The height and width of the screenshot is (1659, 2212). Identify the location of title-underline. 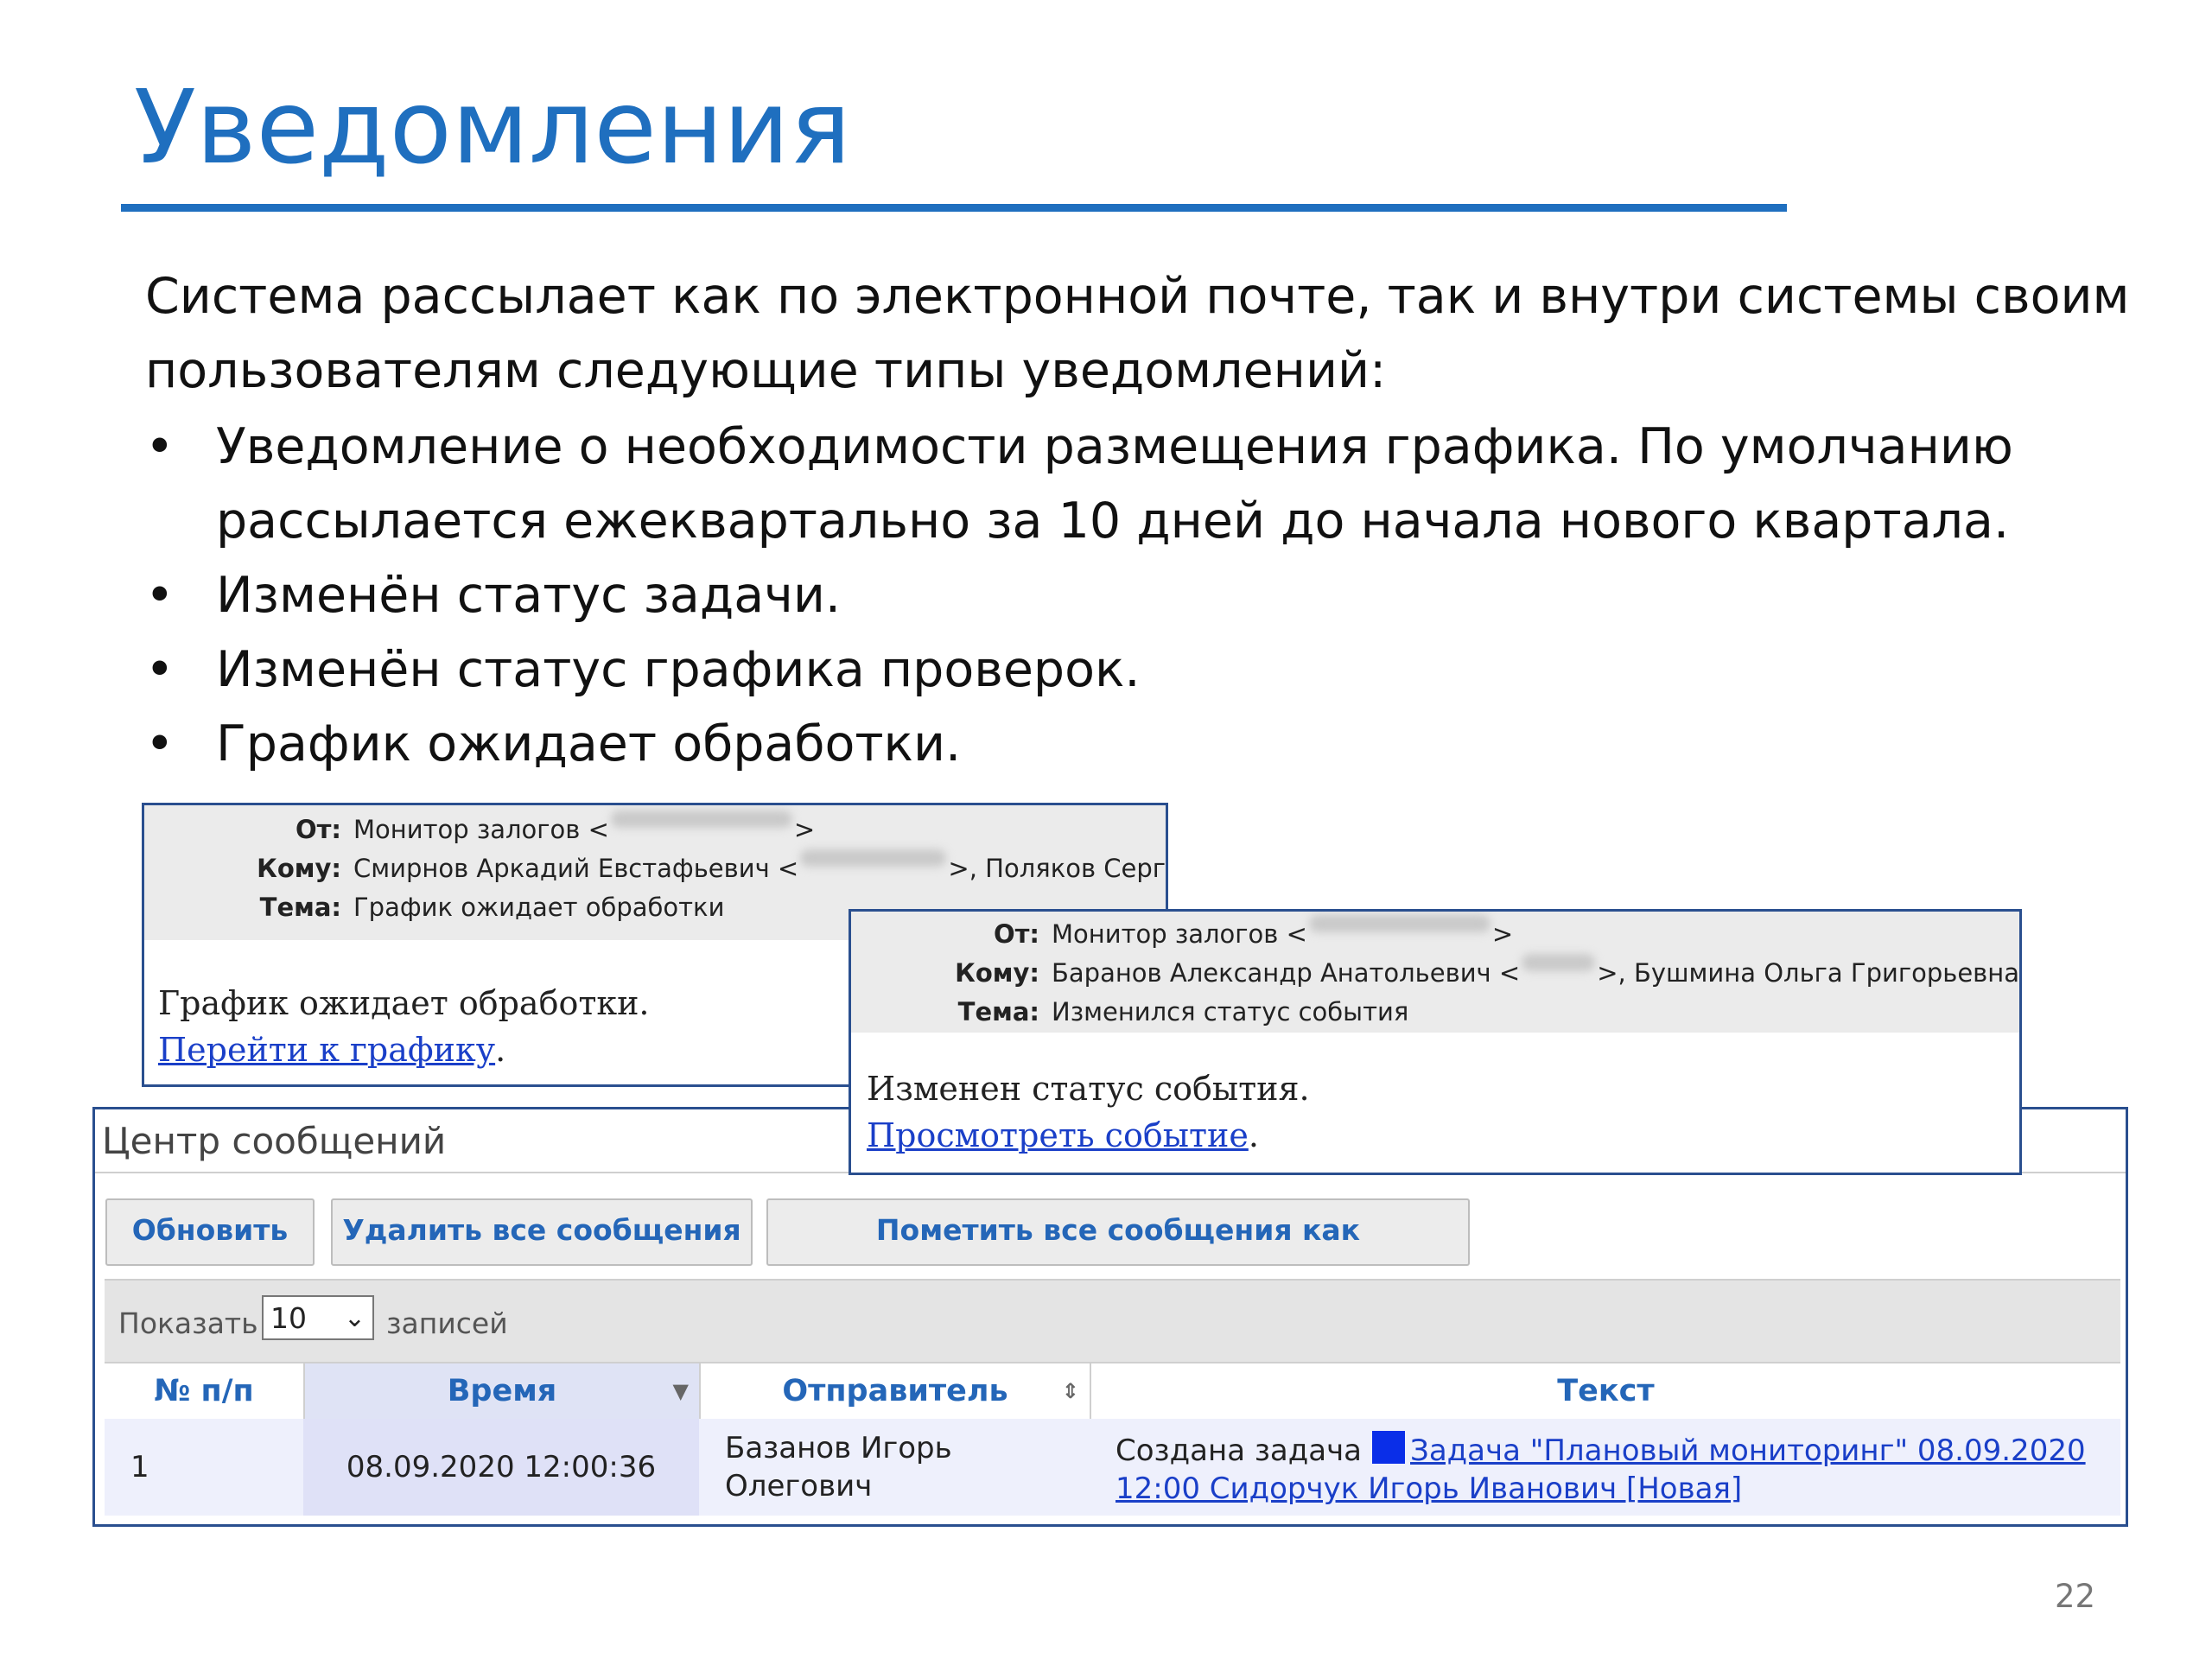
(954, 208).